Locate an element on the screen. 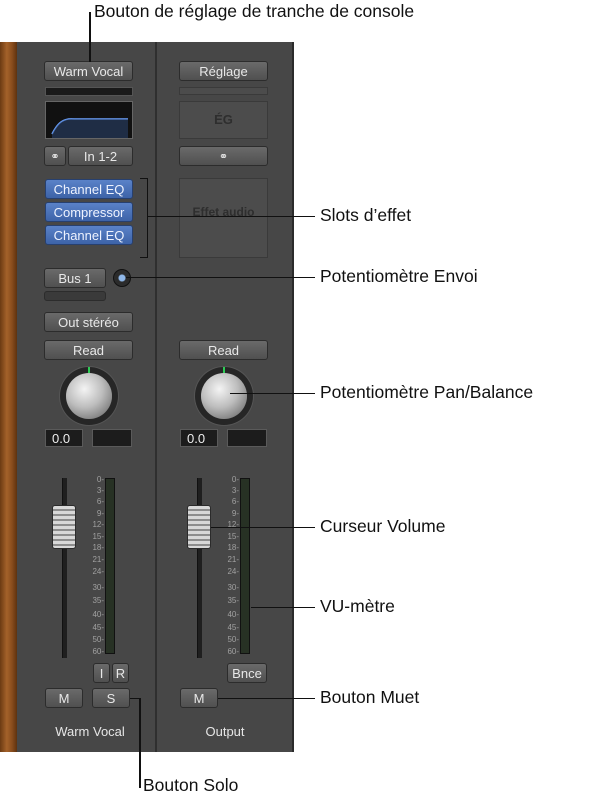 Image resolution: width=602 pixels, height=804 pixels. pan-indicator-output is located at coordinates (224, 370).